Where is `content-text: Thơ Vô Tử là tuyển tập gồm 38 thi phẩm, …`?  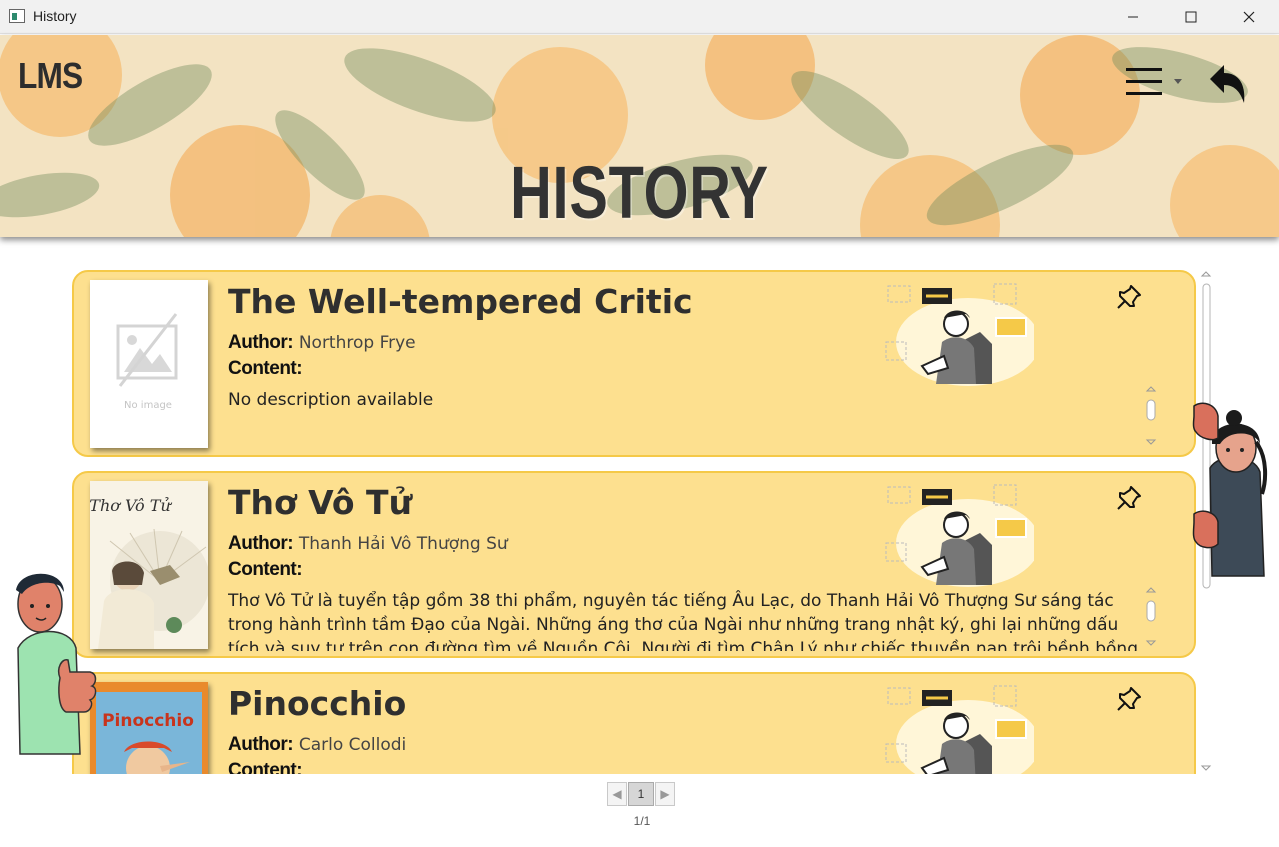
content-text: Thơ Vô Tử là tuyển tập gồm 38 thi phẩm, … is located at coordinates (683, 621).